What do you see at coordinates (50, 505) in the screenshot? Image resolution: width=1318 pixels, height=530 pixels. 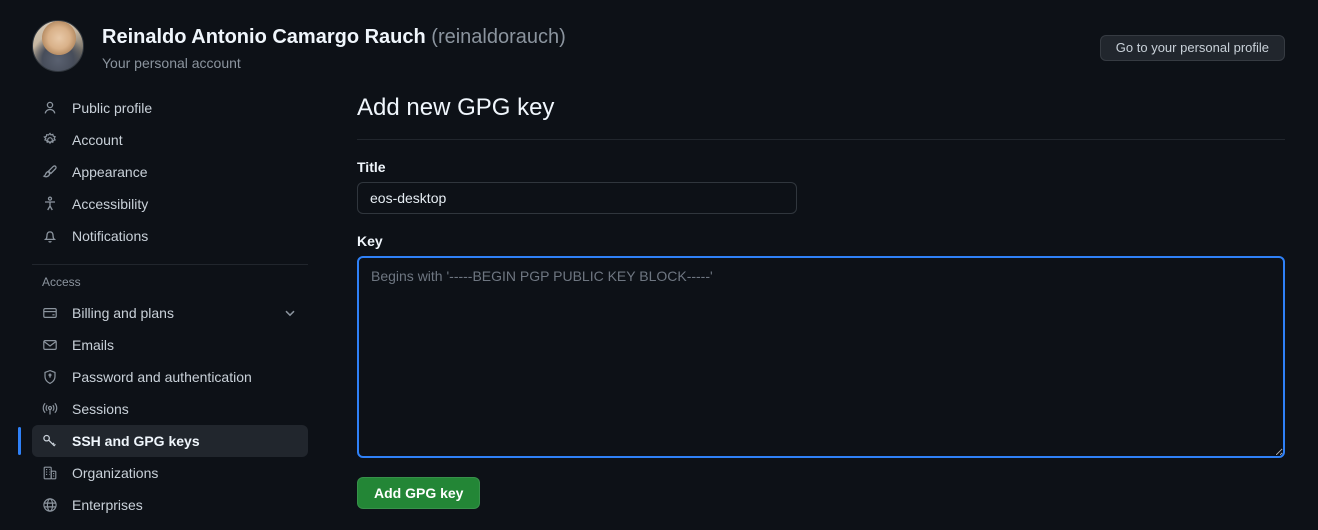 I see `globe-icon` at bounding box center [50, 505].